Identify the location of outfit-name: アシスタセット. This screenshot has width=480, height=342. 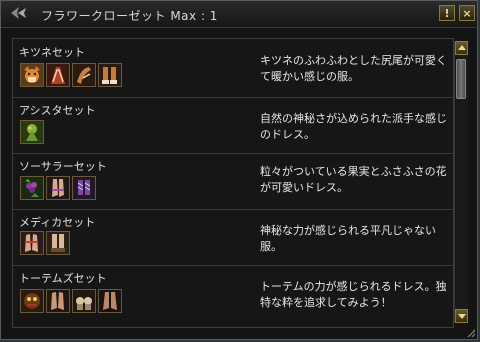
(57, 110).